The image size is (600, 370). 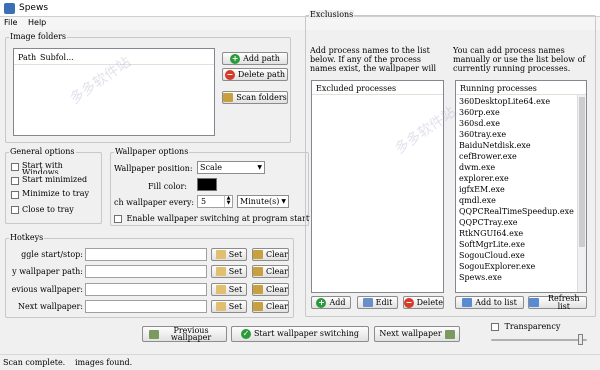 I want to click on scan-folders-button: Scan folders, so click(x=255, y=97).